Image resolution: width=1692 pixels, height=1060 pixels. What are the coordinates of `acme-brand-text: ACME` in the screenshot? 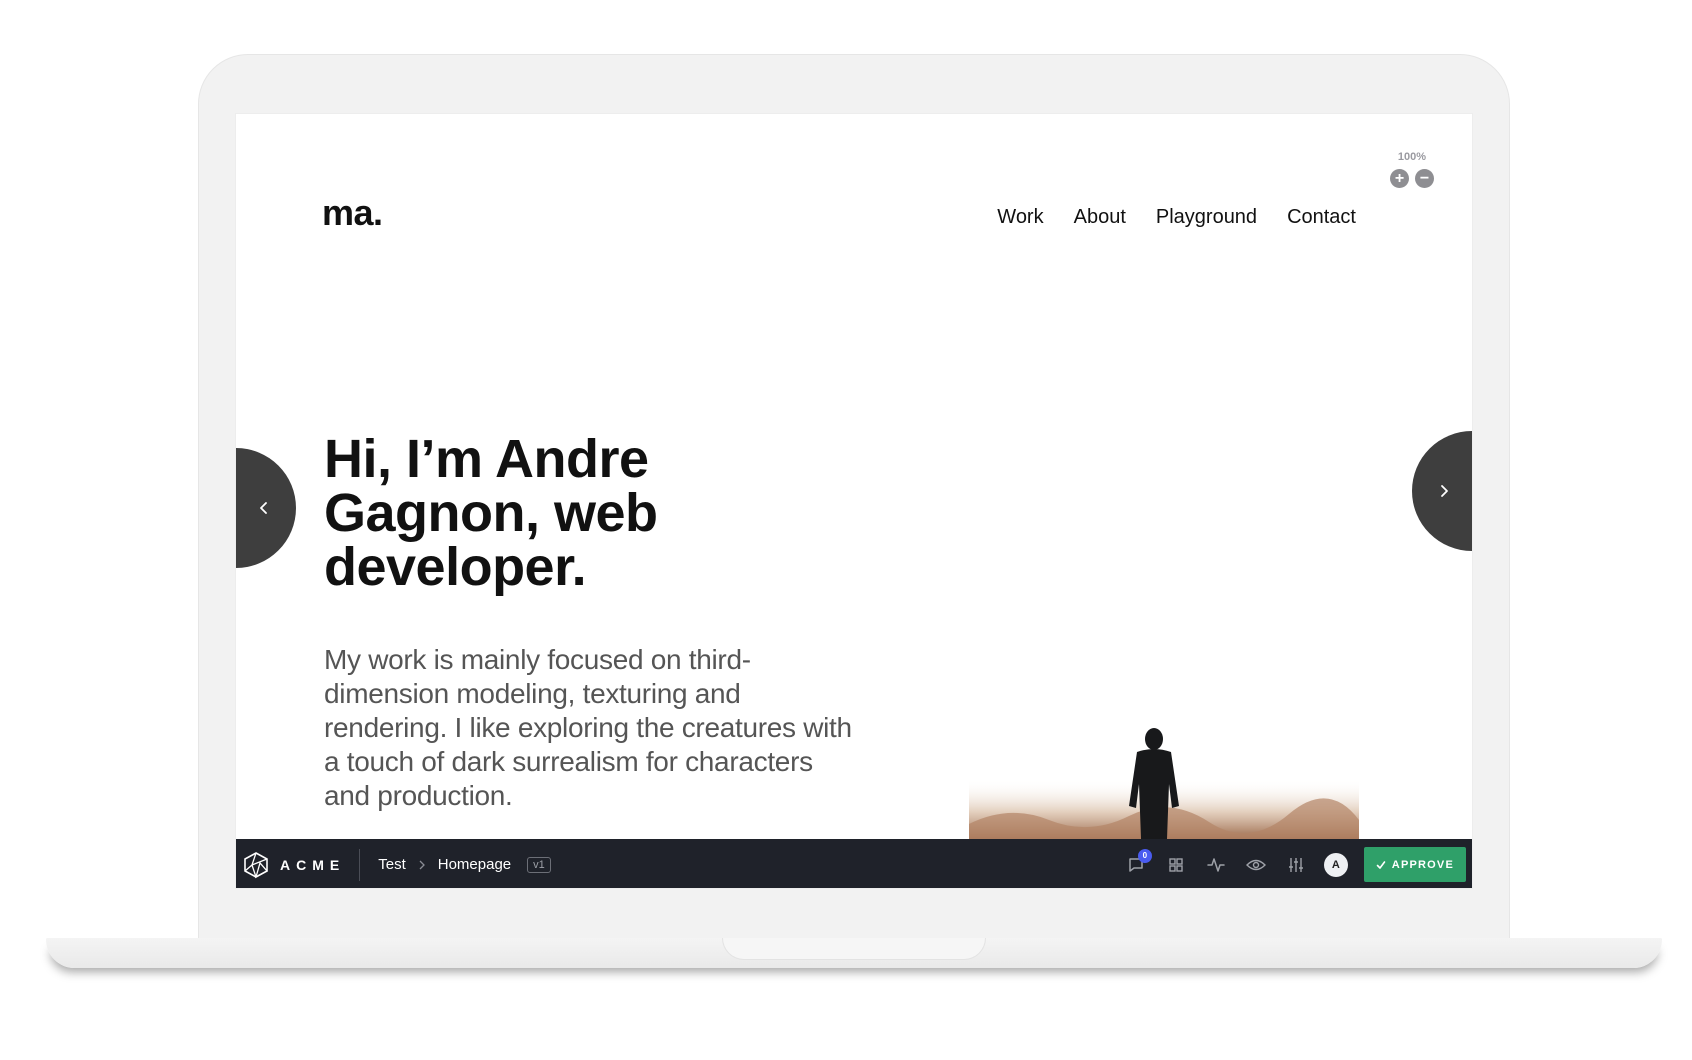 It's located at (313, 864).